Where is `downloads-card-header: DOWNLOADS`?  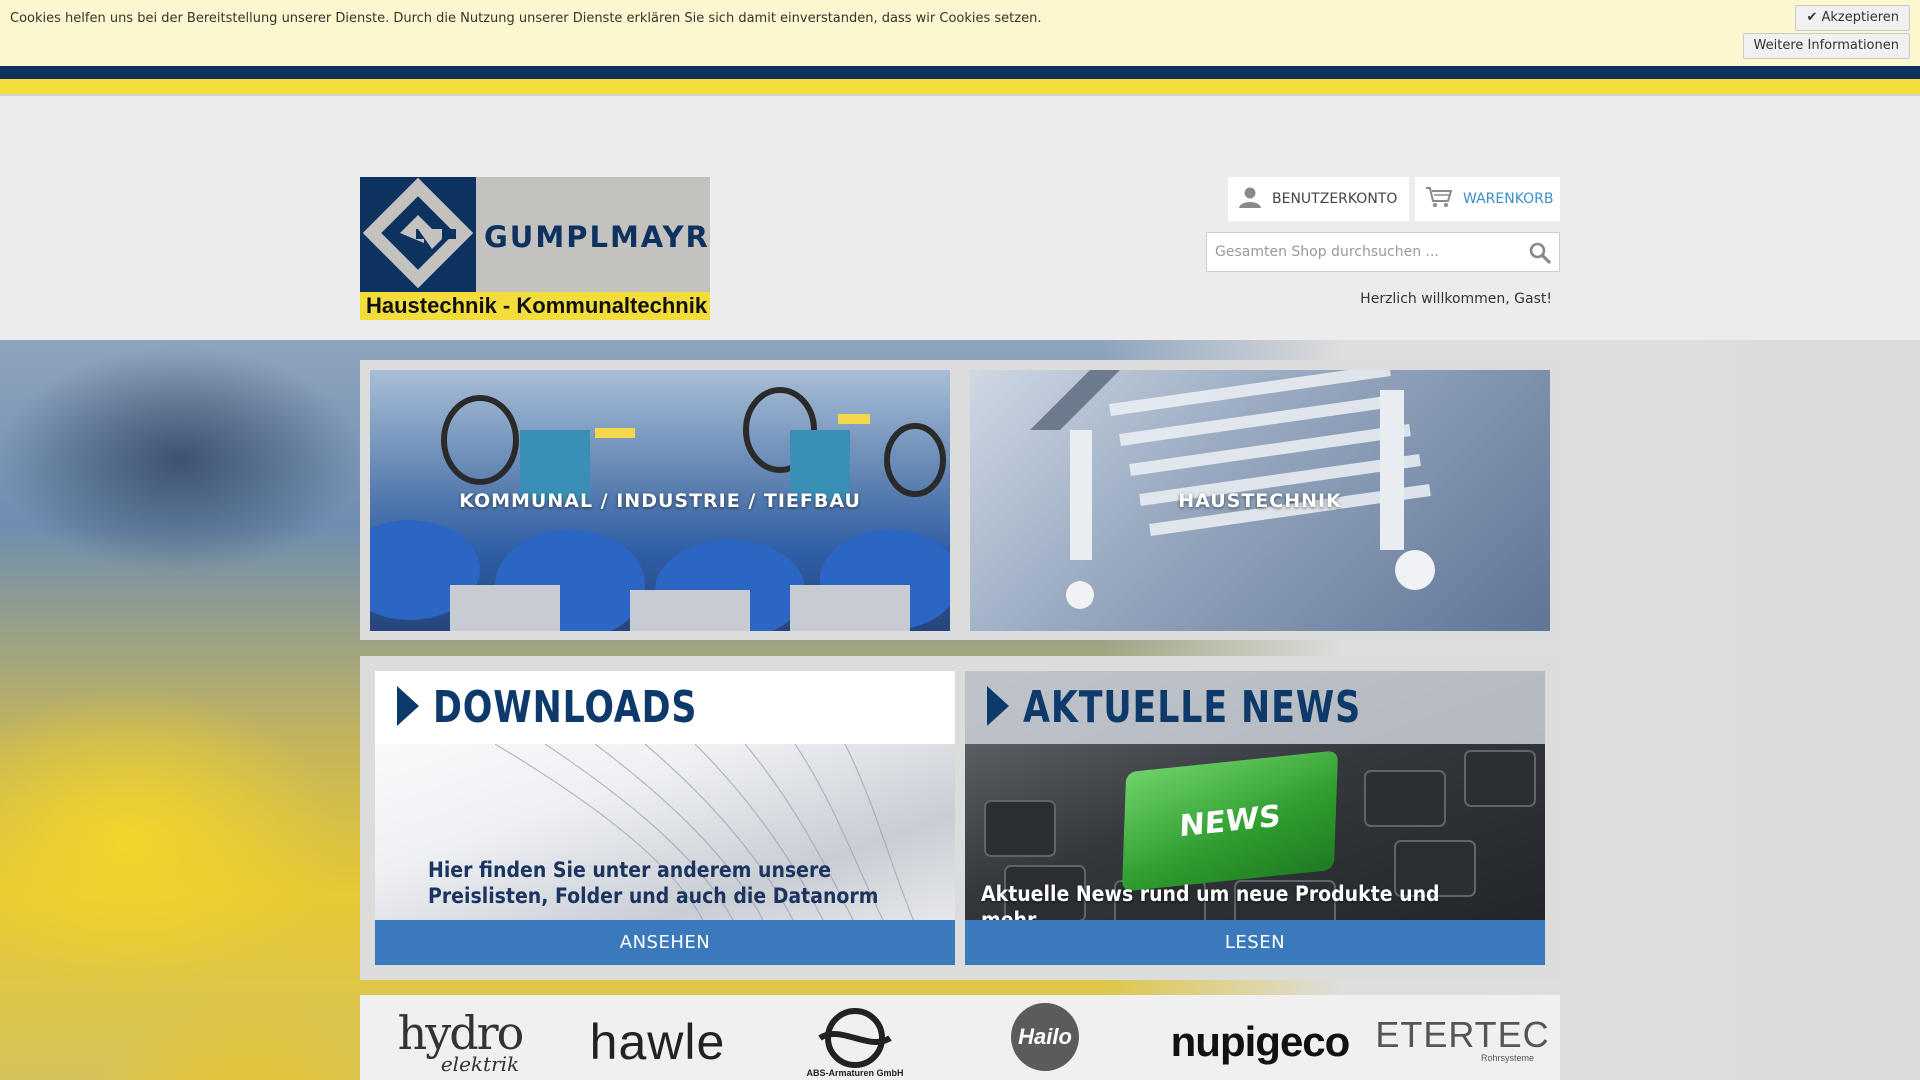 downloads-card-header: DOWNLOADS is located at coordinates (665, 707).